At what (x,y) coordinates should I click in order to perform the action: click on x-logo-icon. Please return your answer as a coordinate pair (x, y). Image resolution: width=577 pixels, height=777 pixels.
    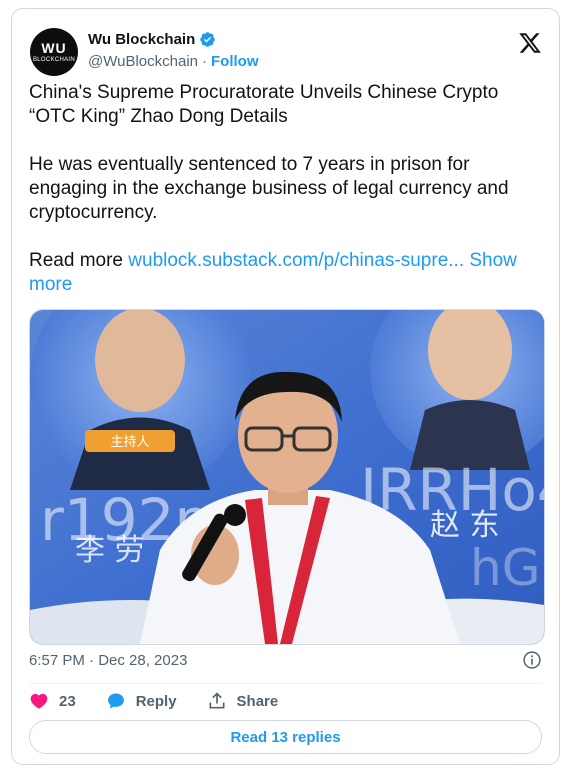
    Looking at the image, I should click on (530, 43).